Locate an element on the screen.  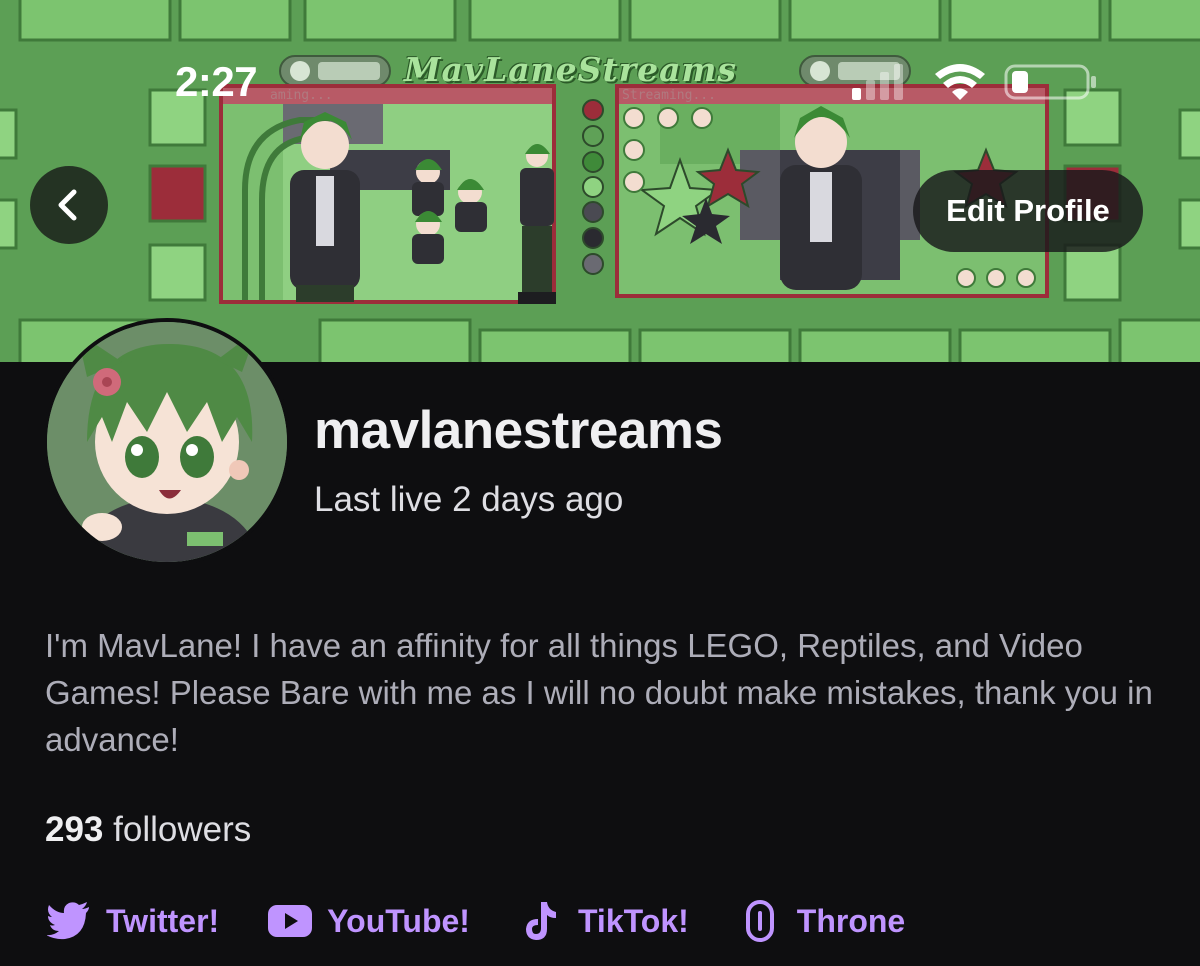
battery-icon is located at coordinates (1050, 82).